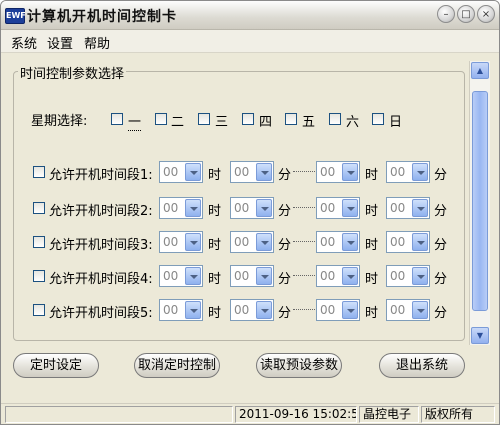 This screenshot has width=500, height=425. I want to click on start-minute-value: 00, so click(242, 276).